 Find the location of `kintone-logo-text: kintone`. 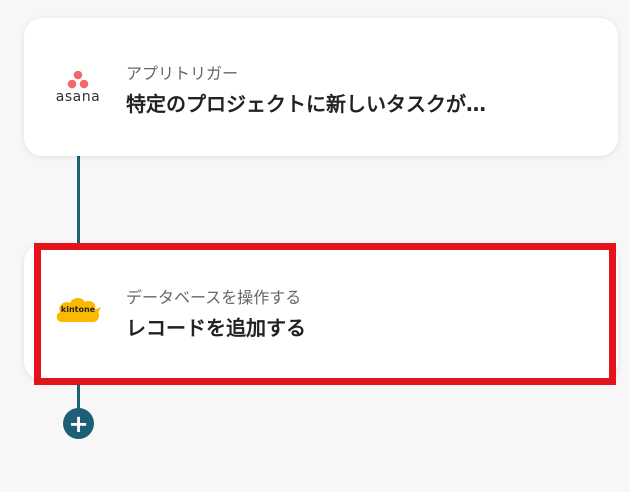

kintone-logo-text: kintone is located at coordinates (78, 309).